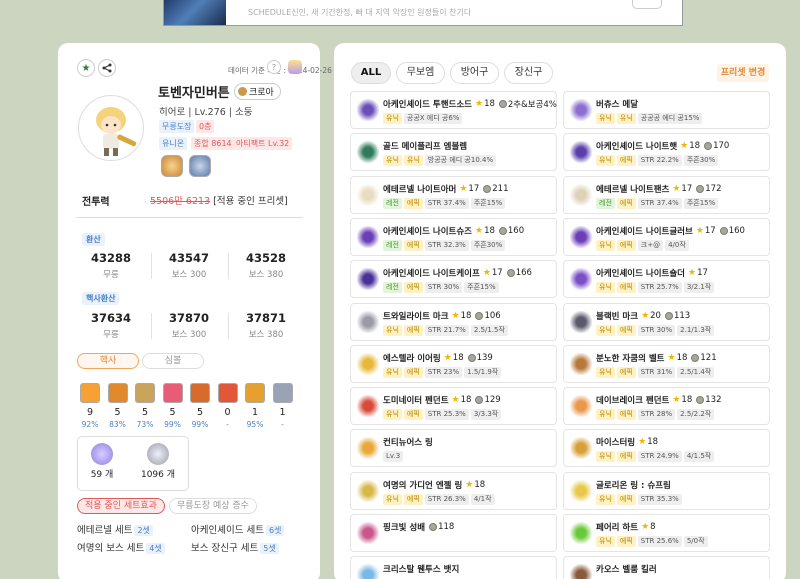 This screenshot has height=579, width=800. Describe the element at coordinates (453, 110) in the screenshot. I see `equipment-item: 아케인셰이드 투핸드소드 ★ 18 2추&보공4% 유닉 공공X 에디 공6%` at that location.